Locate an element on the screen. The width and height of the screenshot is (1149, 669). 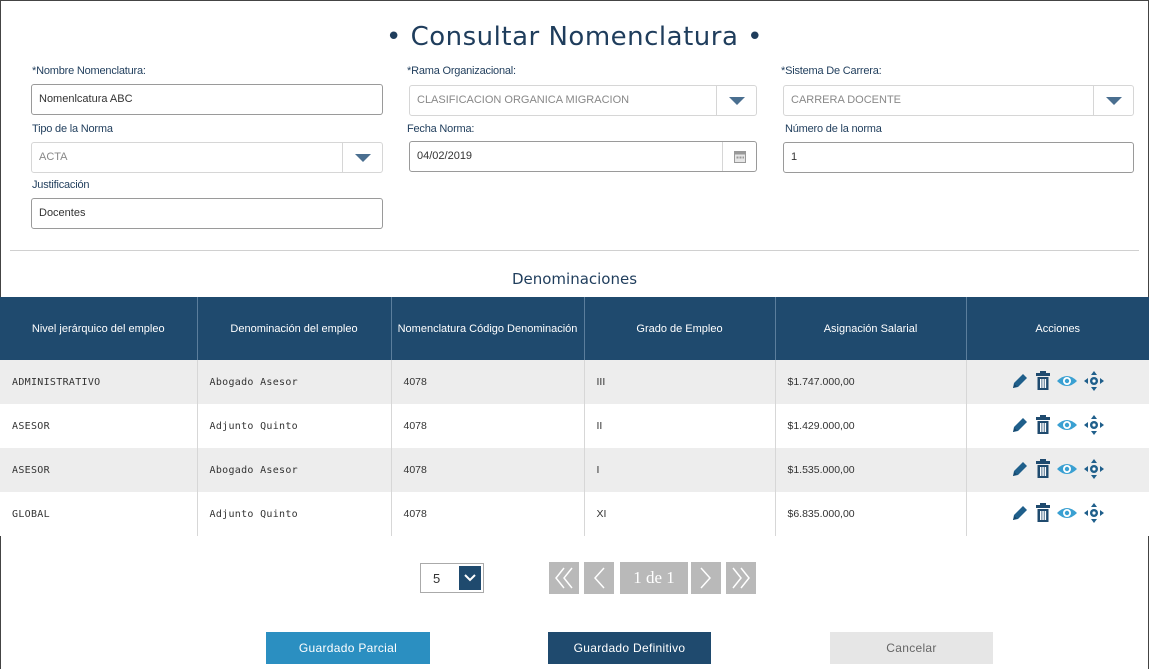
rama-label: *Rama Organizacional: is located at coordinates (461, 71).